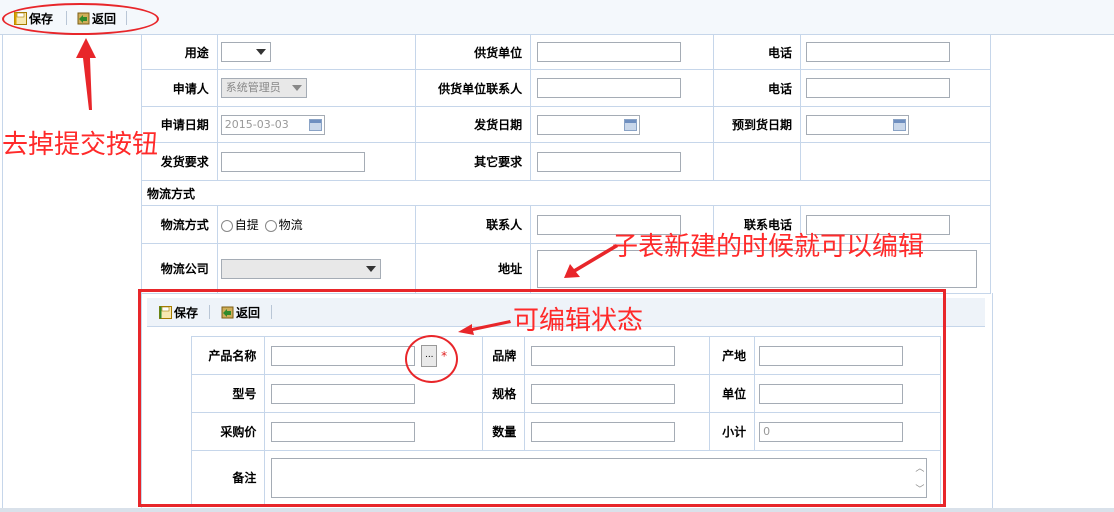 Image resolution: width=1114 pixels, height=512 pixels. What do you see at coordinates (578, 321) in the screenshot?
I see `annotation-editable-state: 可编辑状态` at bounding box center [578, 321].